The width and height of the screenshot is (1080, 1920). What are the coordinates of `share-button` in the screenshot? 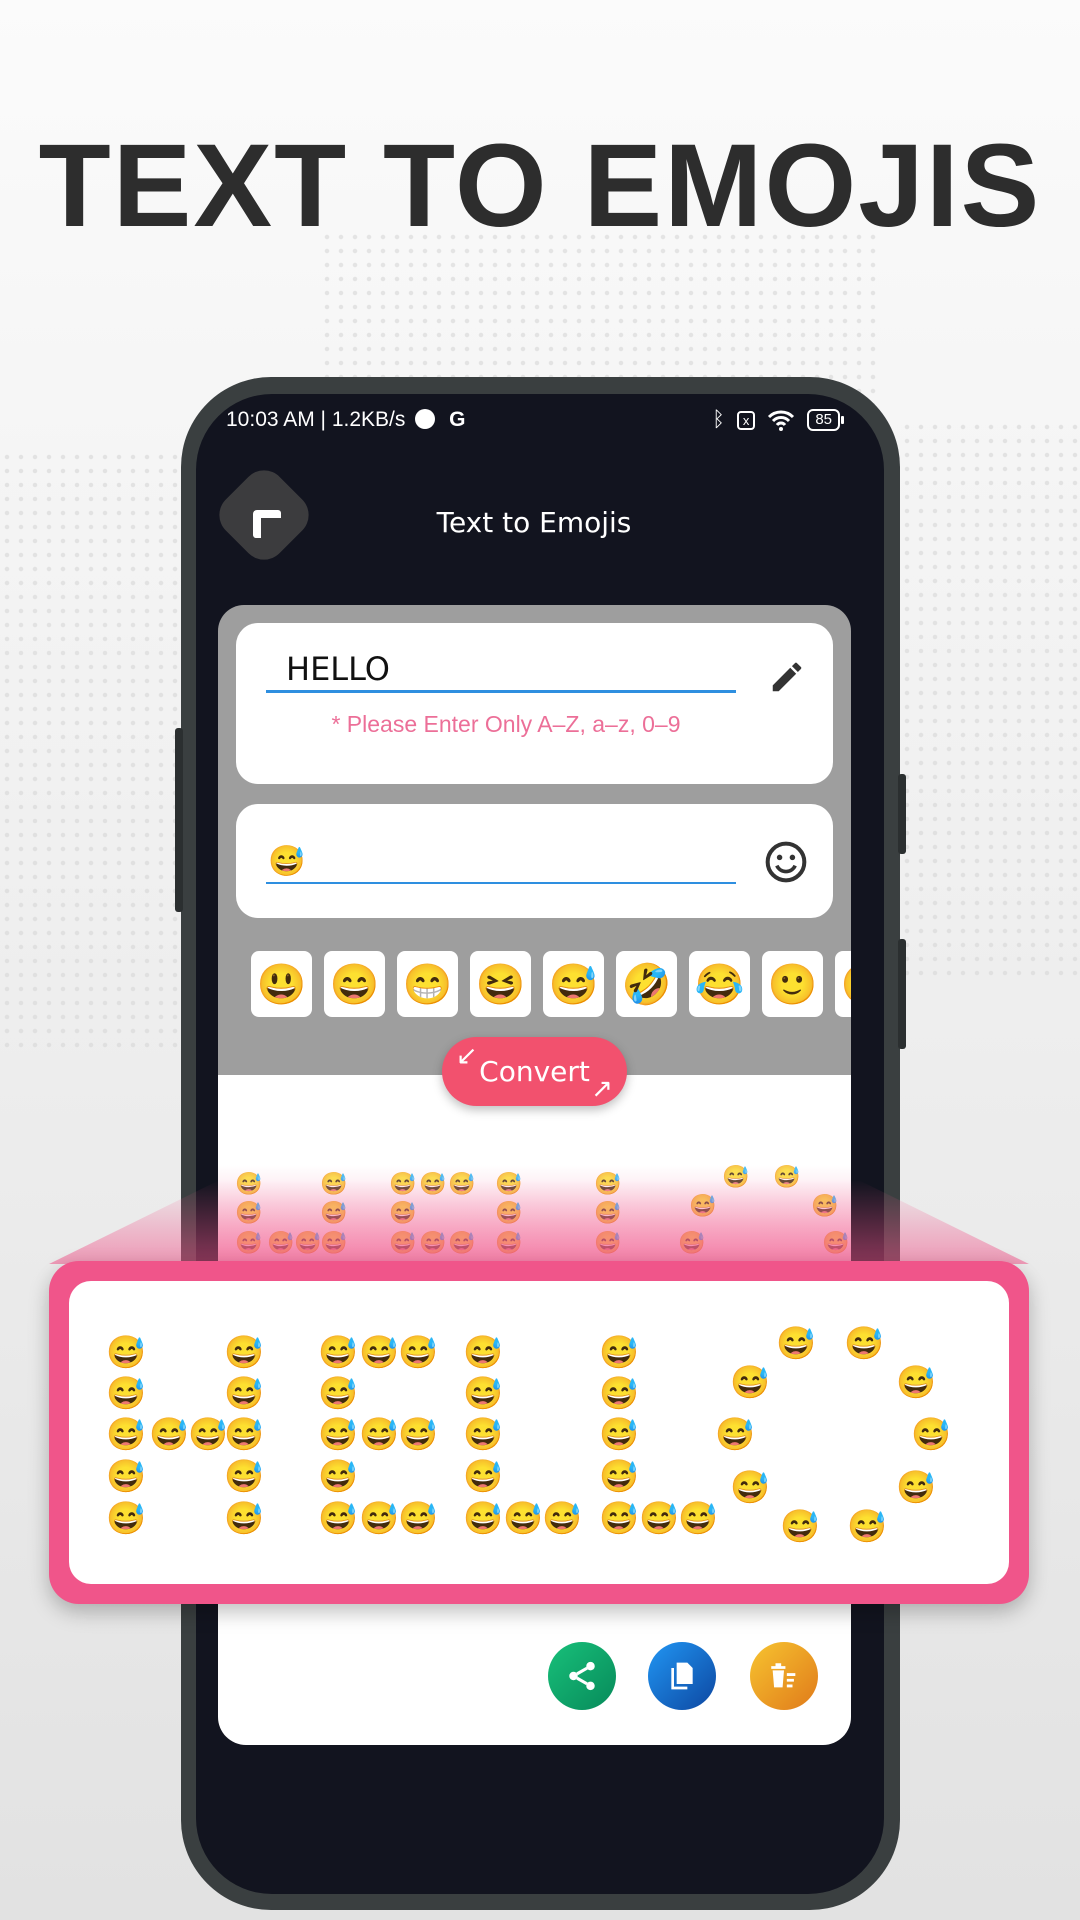 It's located at (582, 1676).